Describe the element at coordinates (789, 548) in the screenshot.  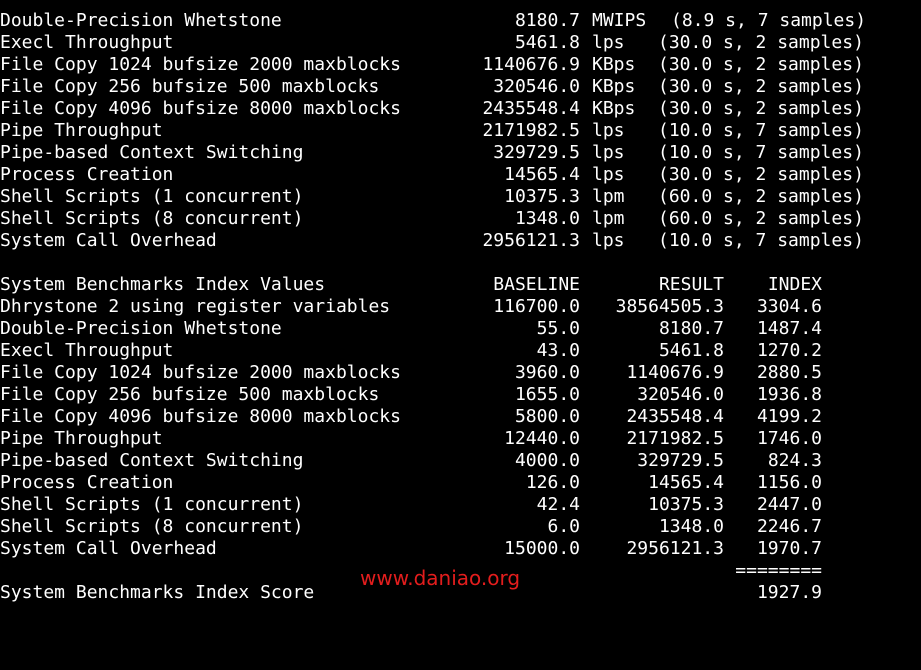
I see `index-row-index: 1970.7` at that location.